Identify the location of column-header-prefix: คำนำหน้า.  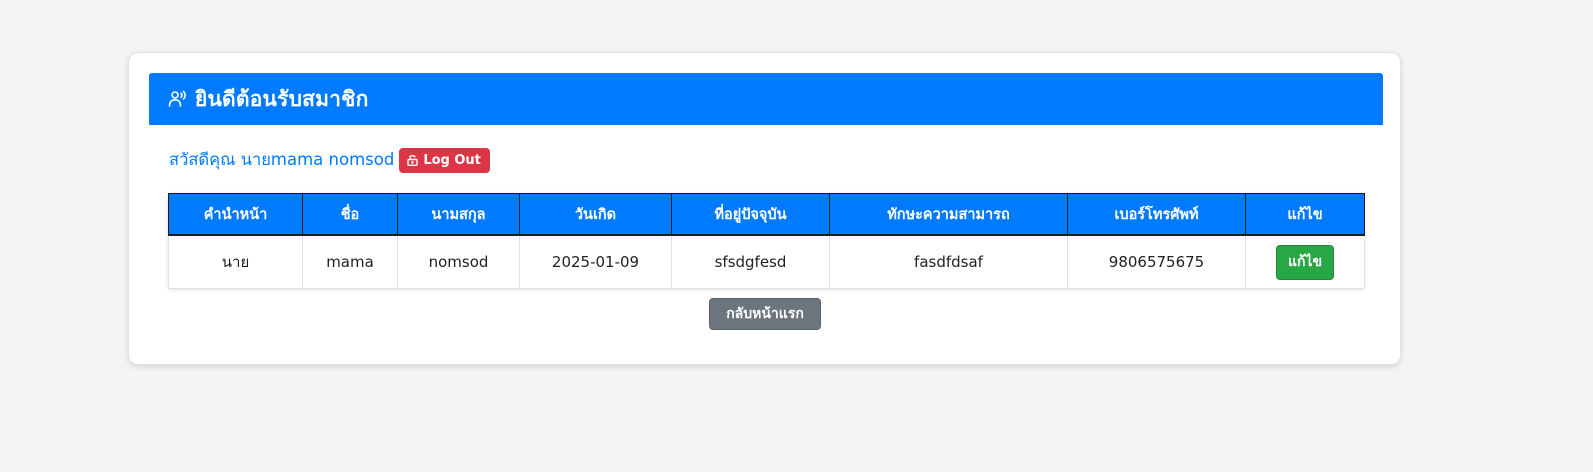
(235, 214).